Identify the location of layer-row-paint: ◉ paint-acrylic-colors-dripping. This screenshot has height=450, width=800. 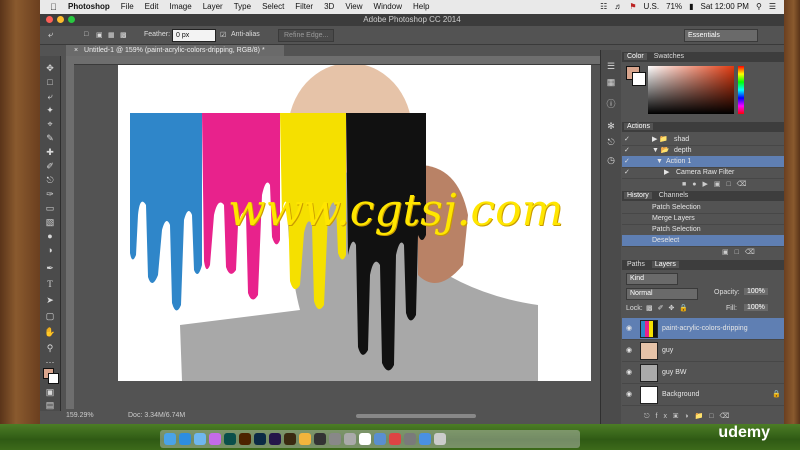
(703, 329).